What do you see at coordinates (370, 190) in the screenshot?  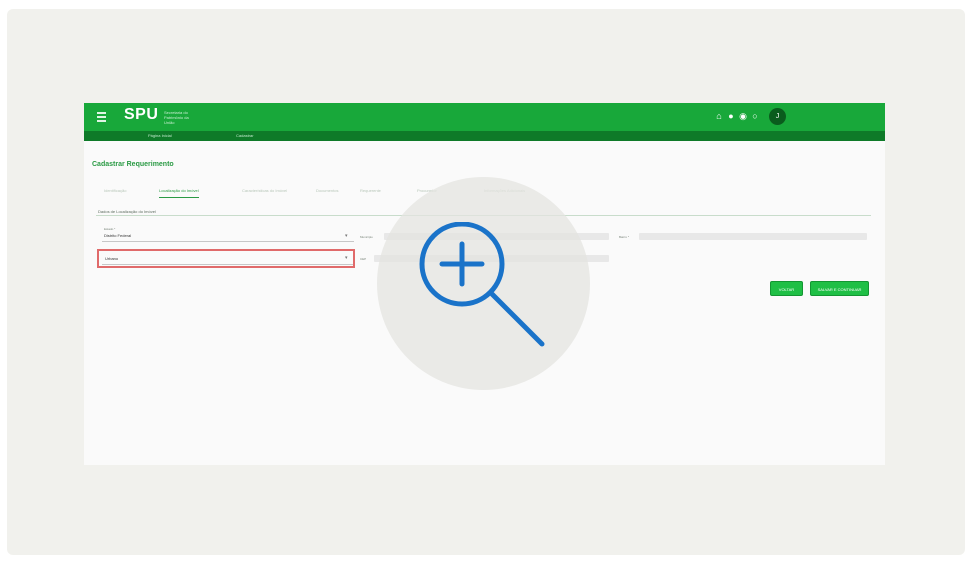 I see `tab-requerente: Requerente` at bounding box center [370, 190].